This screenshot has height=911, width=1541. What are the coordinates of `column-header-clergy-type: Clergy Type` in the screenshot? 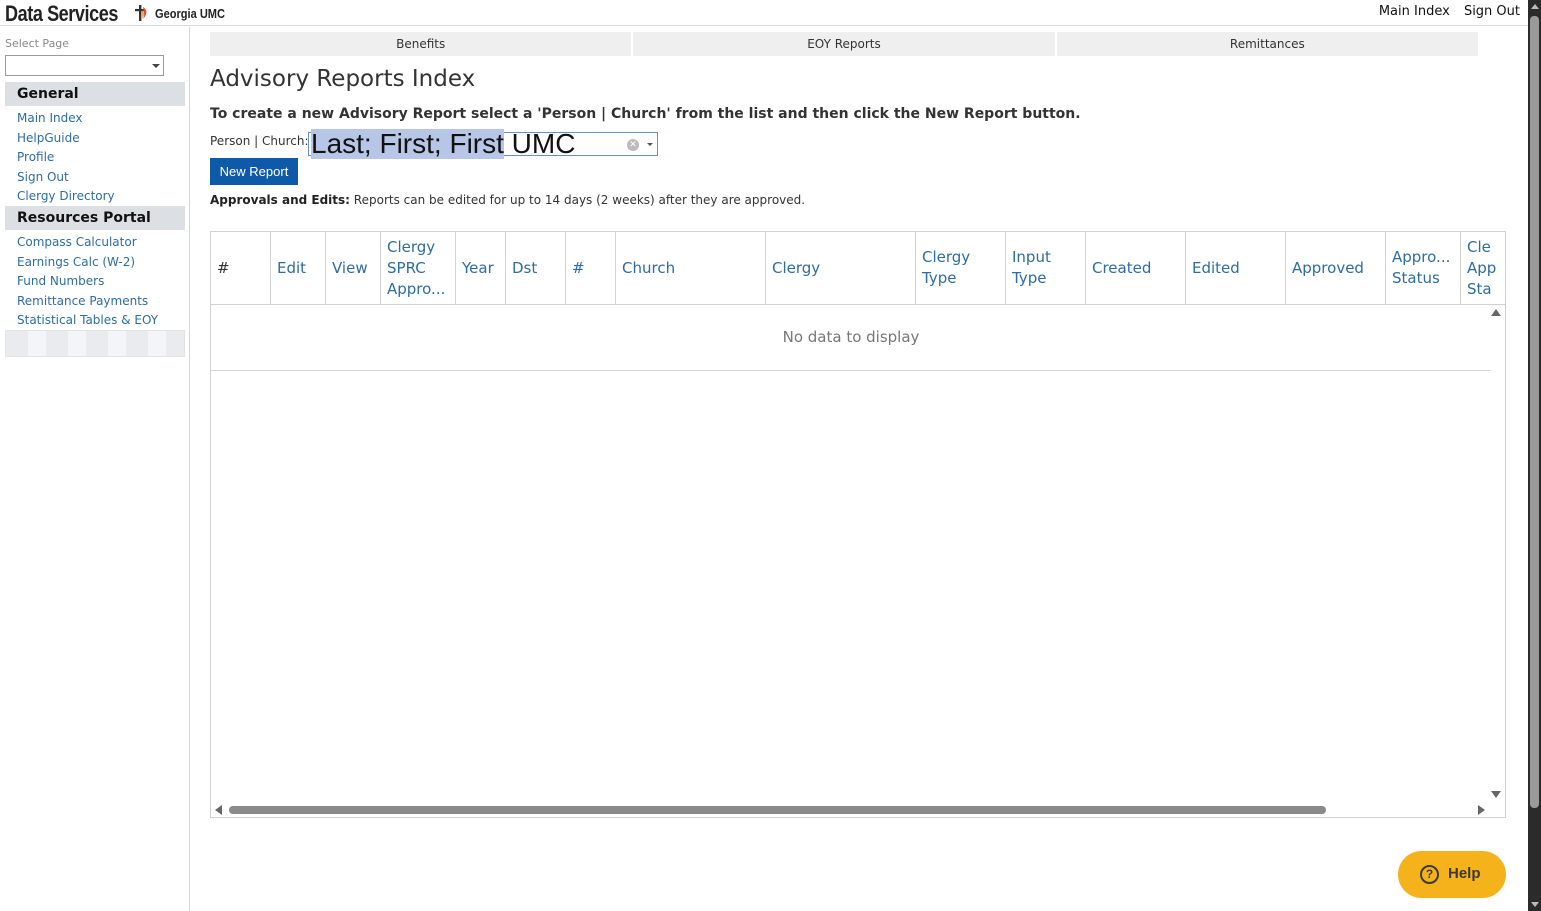 It's located at (961, 268).